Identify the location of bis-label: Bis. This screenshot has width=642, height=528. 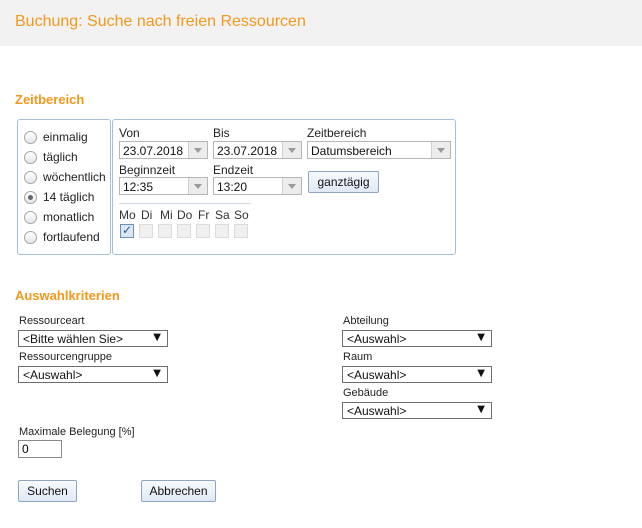
(221, 133).